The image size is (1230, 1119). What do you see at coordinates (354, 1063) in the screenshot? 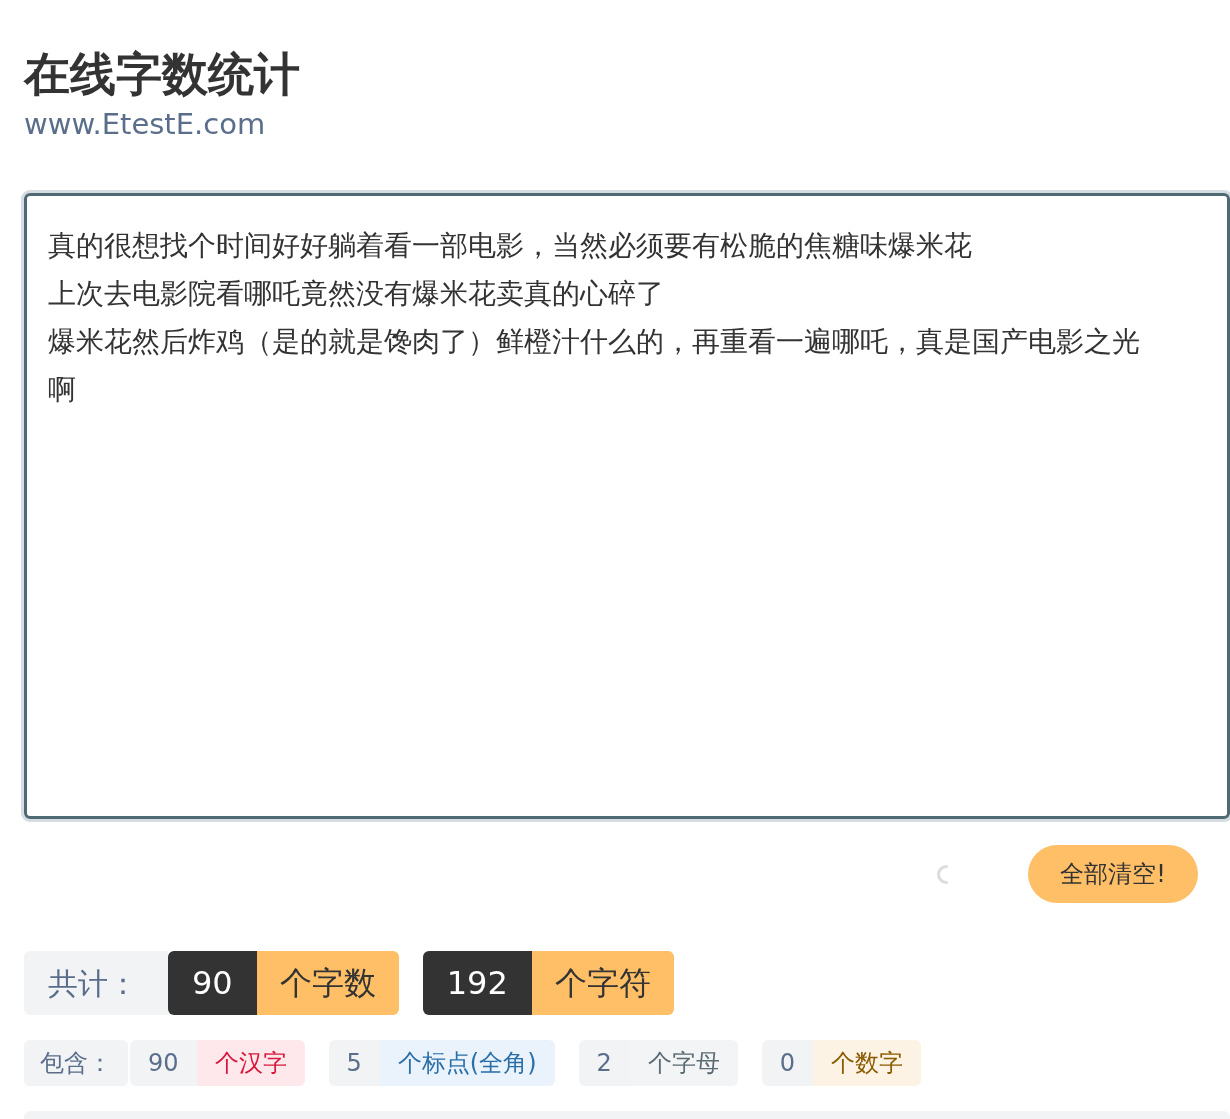
I see `count-value: 5` at bounding box center [354, 1063].